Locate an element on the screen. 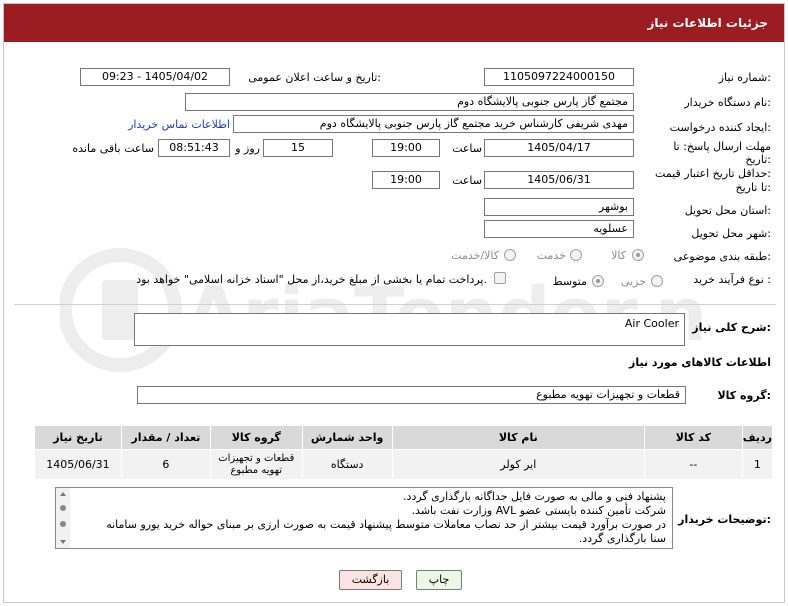  page-title: جزئیات اطلاعات نیاز is located at coordinates (394, 23).